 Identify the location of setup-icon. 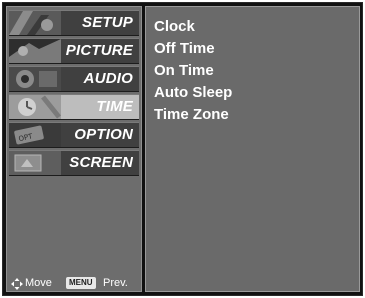
(35, 23).